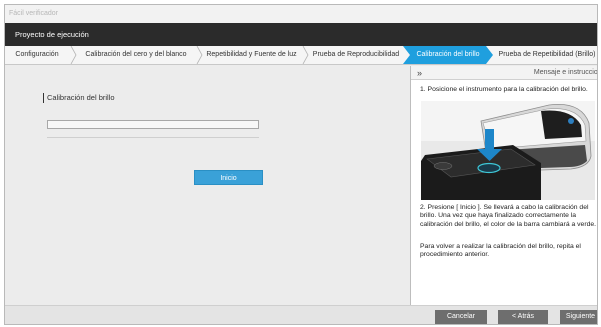 This screenshot has width=601, height=327. I want to click on project-title: Proyecto de ejecución, so click(52, 34).